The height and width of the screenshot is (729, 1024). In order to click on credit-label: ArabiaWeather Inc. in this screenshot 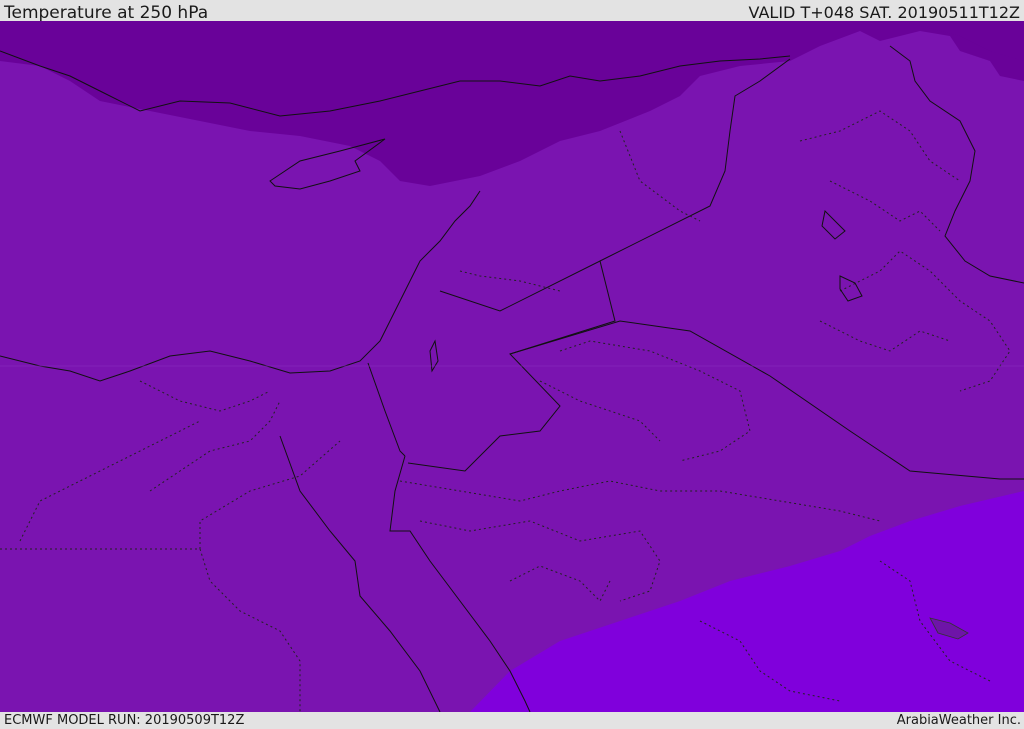, I will do `click(958, 720)`.